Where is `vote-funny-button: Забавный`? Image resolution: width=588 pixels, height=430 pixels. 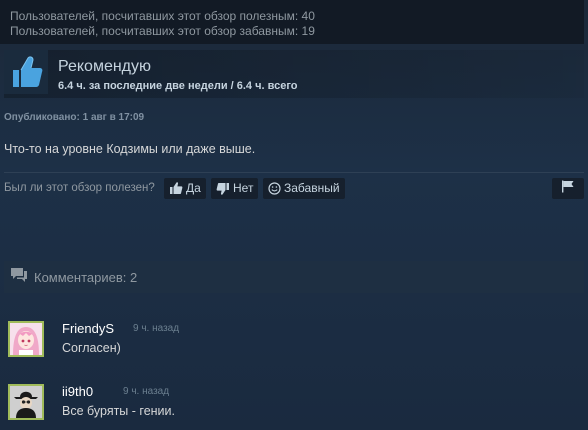 vote-funny-button: Забавный is located at coordinates (304, 188).